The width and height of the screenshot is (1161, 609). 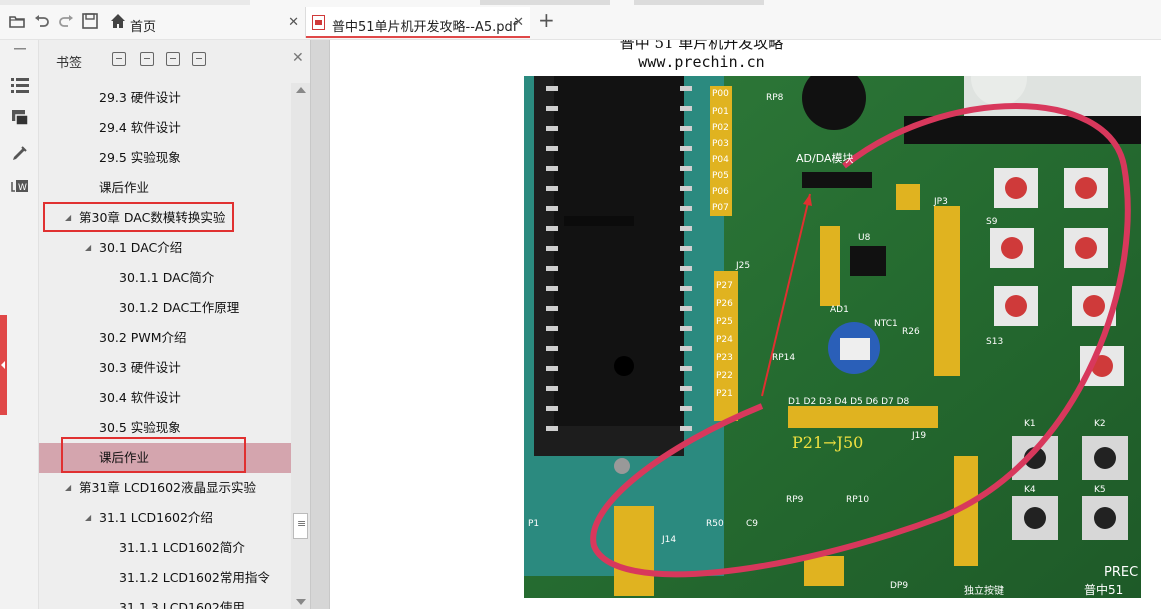 What do you see at coordinates (165, 338) in the screenshot?
I see `bookmark-item: 30.2 PWM介绍` at bounding box center [165, 338].